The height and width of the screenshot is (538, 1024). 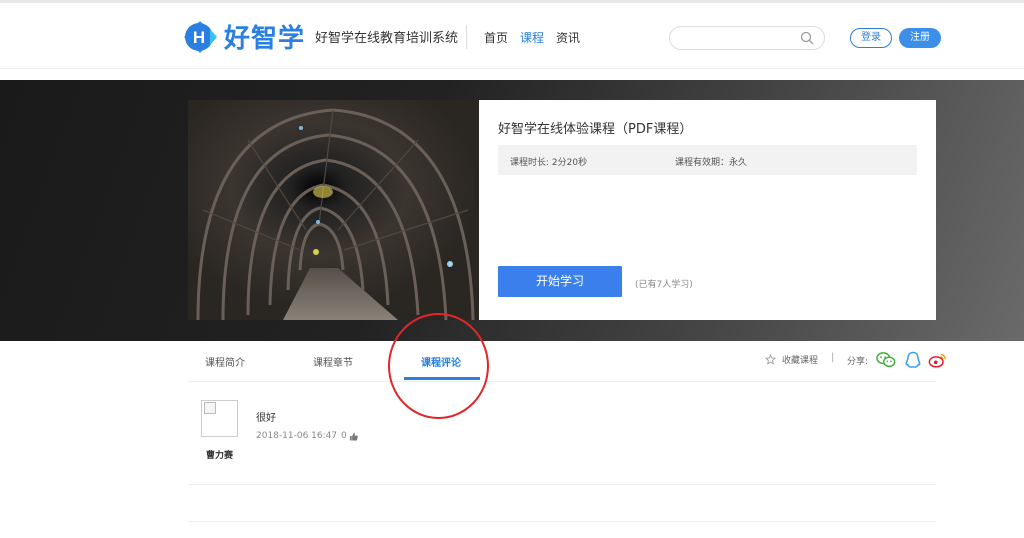 I want to click on nav-home: 首页, so click(x=496, y=37).